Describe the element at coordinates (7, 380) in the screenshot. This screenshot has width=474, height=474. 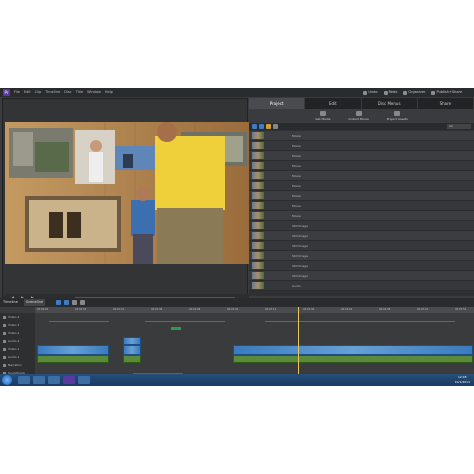
I see `start-button` at that location.